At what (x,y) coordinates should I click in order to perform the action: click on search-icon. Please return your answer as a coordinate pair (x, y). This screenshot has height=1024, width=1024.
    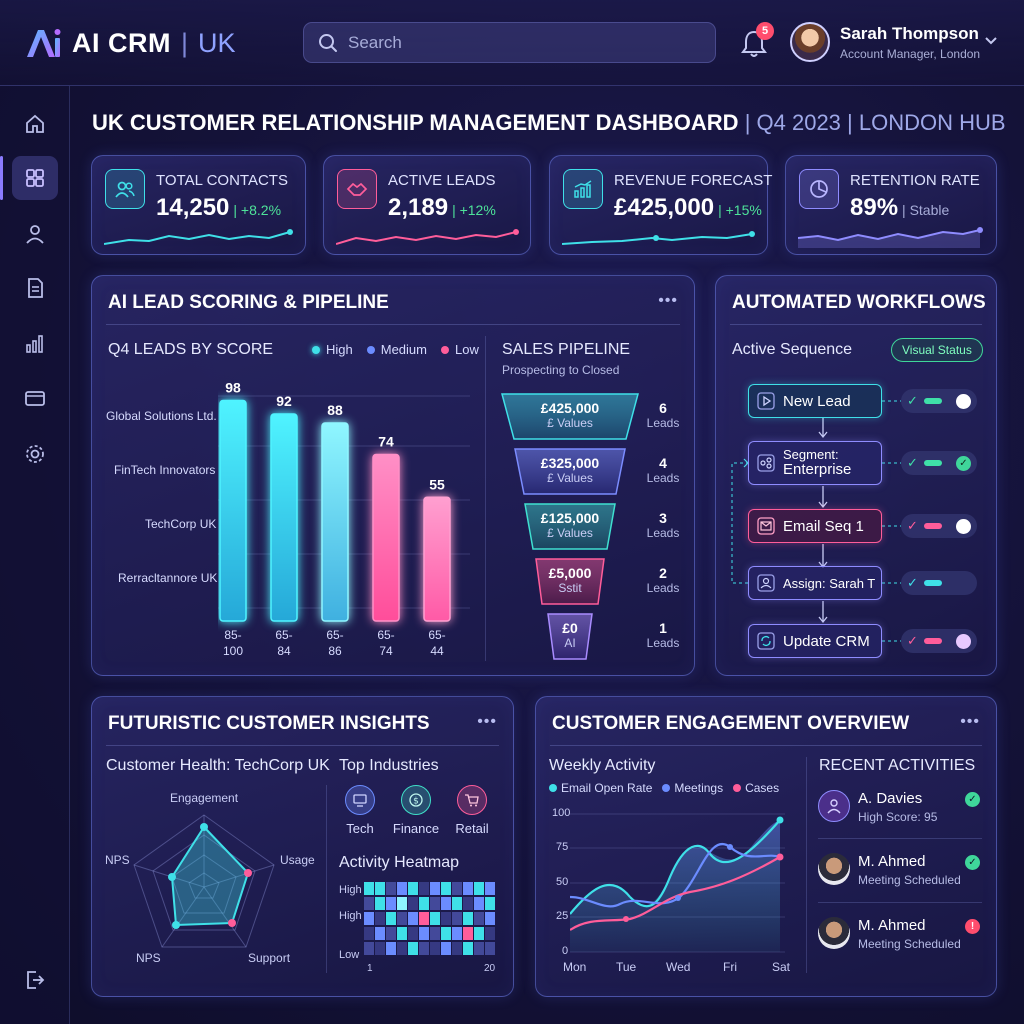
    Looking at the image, I should click on (328, 42).